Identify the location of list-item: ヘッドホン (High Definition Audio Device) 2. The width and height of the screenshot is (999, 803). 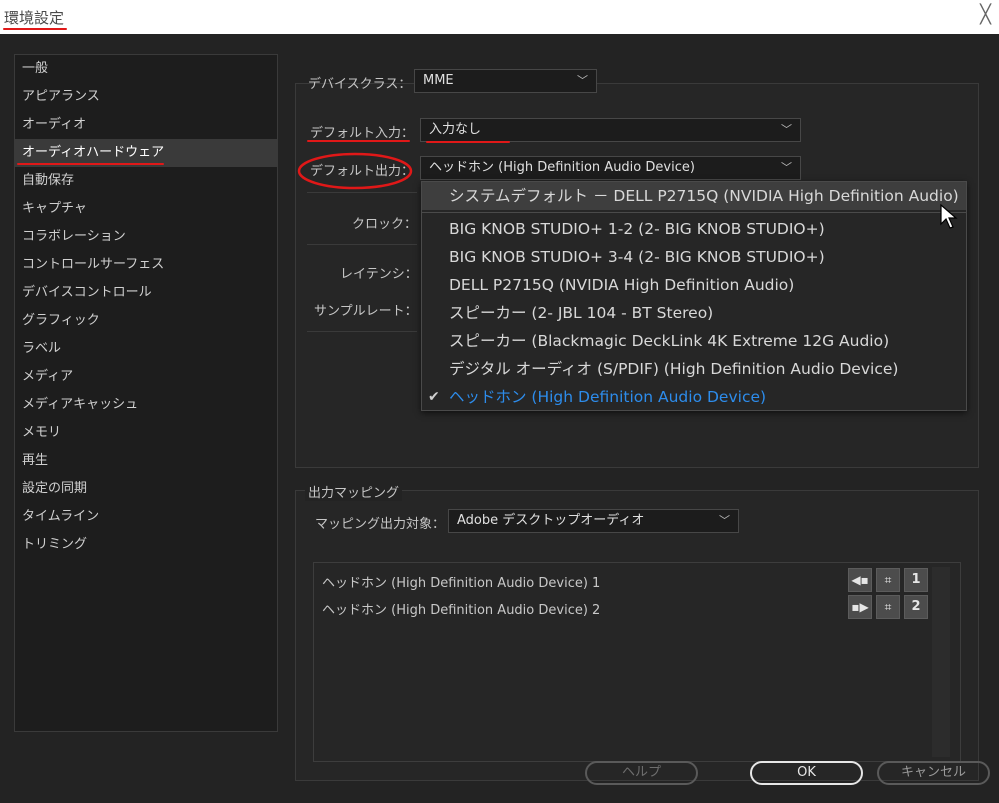
(461, 608).